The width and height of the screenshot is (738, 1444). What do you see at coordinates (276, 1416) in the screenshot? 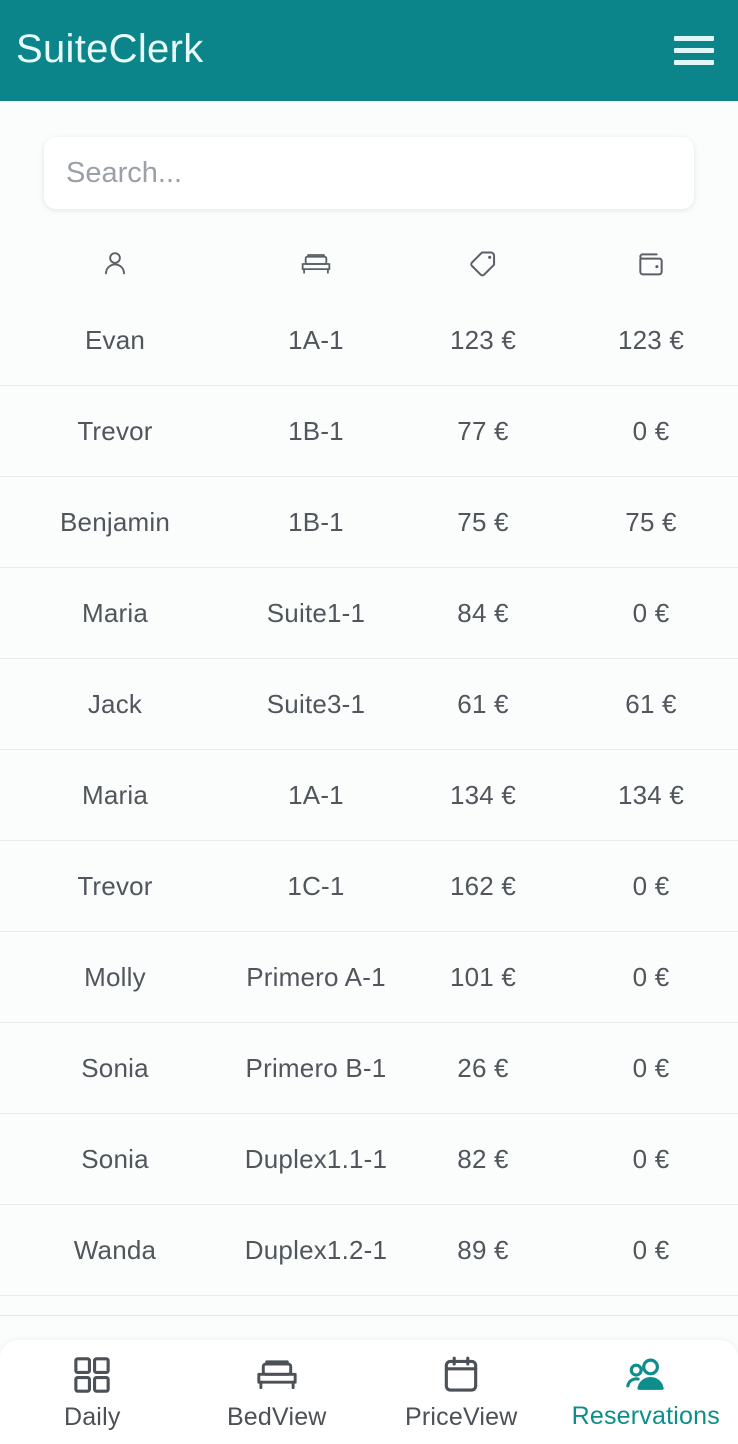
I see `nav-label-bedview: BedView` at bounding box center [276, 1416].